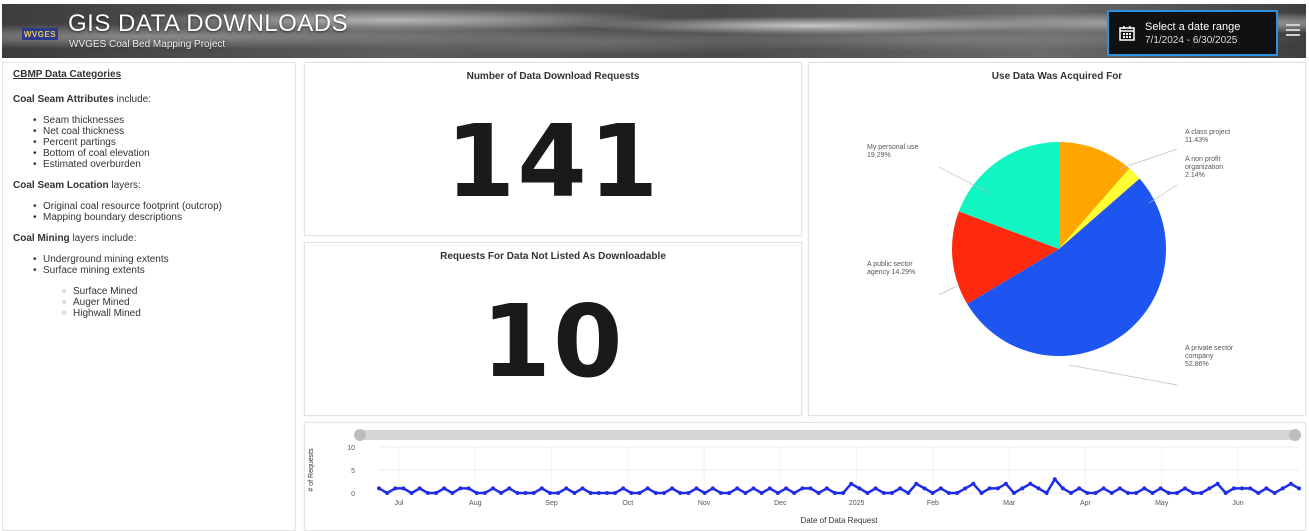 The image size is (1309, 531). I want to click on date-range-selector: Select a date range 7/1/2024 - 6/30/2025, so click(1192, 33).